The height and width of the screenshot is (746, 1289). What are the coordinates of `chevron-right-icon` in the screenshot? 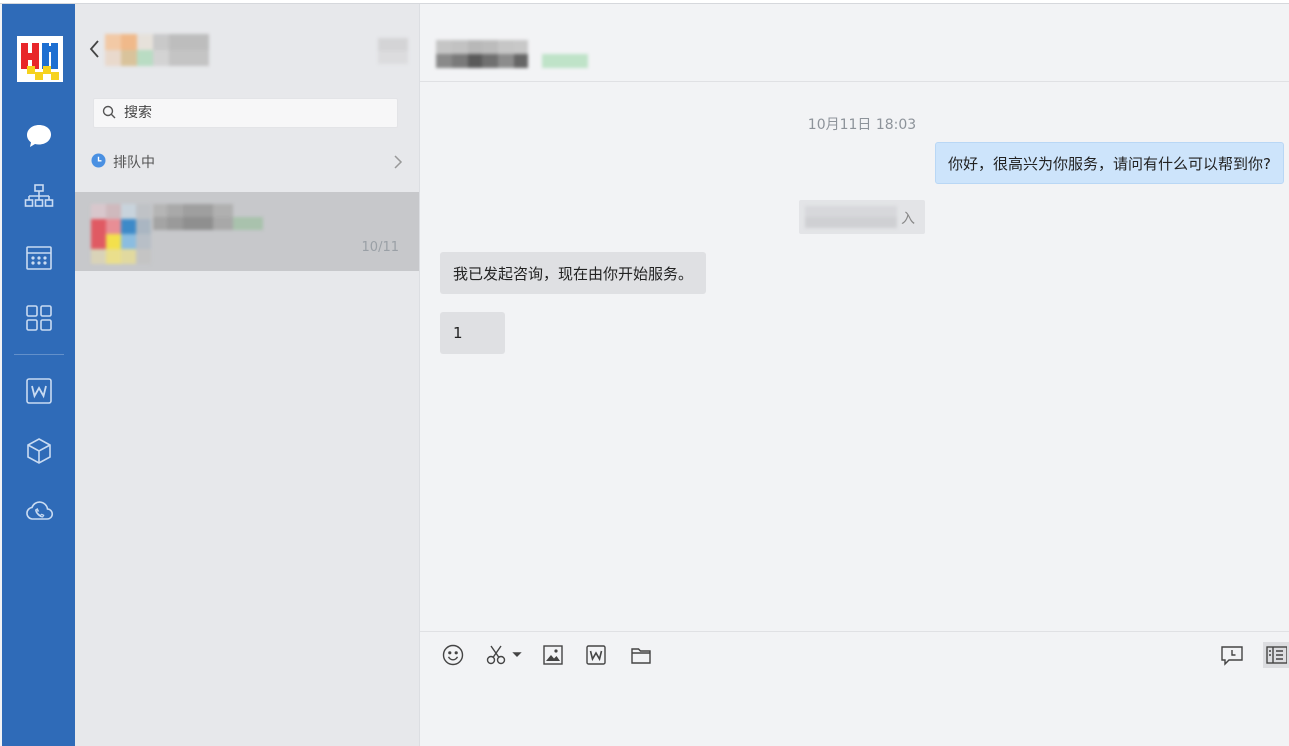 It's located at (398, 164).